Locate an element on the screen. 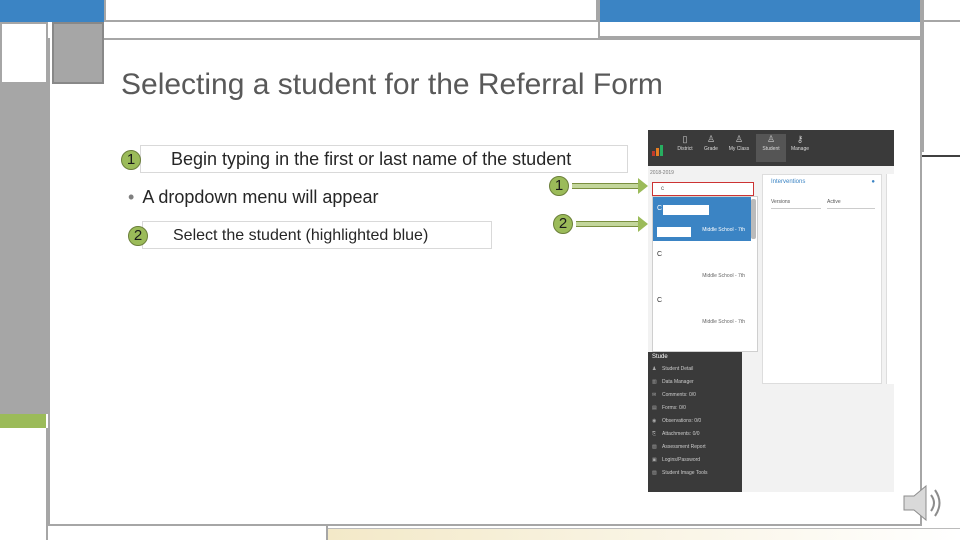 This screenshot has width=960, height=540. info-icon: ● is located at coordinates (873, 182).